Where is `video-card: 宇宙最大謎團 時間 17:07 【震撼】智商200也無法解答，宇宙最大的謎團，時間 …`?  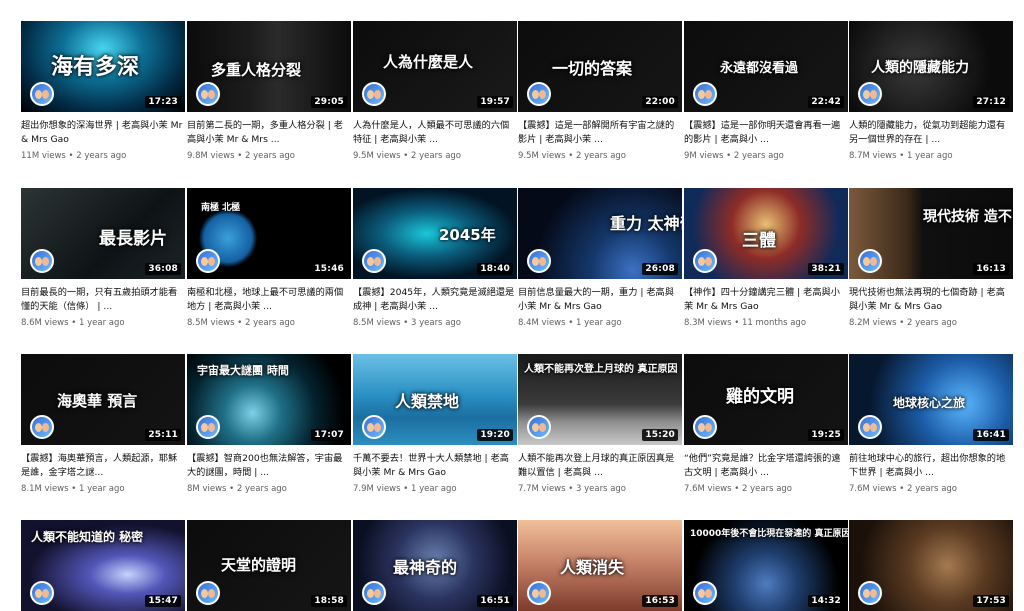
video-card: 宇宙最大謎團 時間 17:07 【震撼】智商200也無法解答，宇宙最大的謎團，時間 … is located at coordinates (269, 424).